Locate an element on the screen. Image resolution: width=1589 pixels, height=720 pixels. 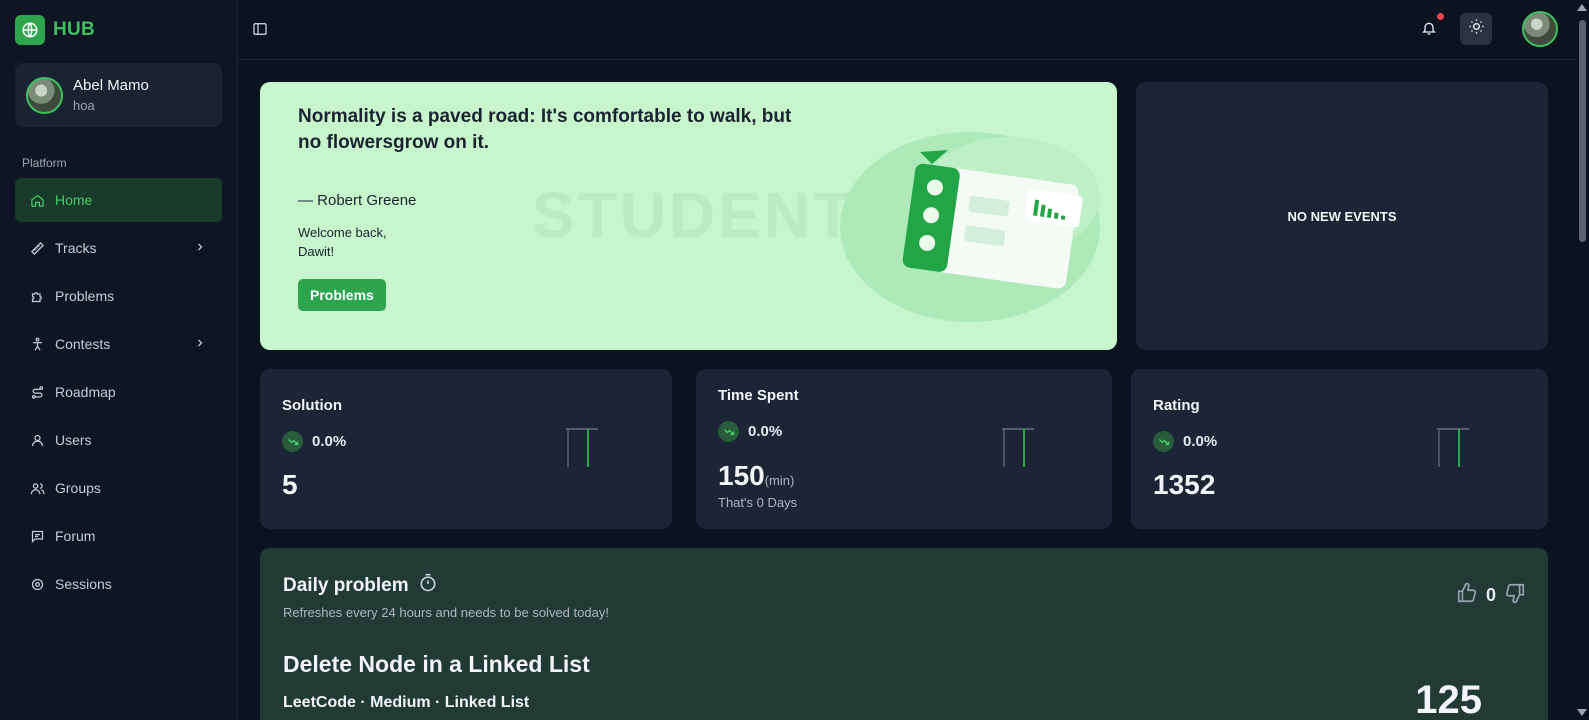
stat-card-solution: Solution 0.0% 5 is located at coordinates (466, 449).